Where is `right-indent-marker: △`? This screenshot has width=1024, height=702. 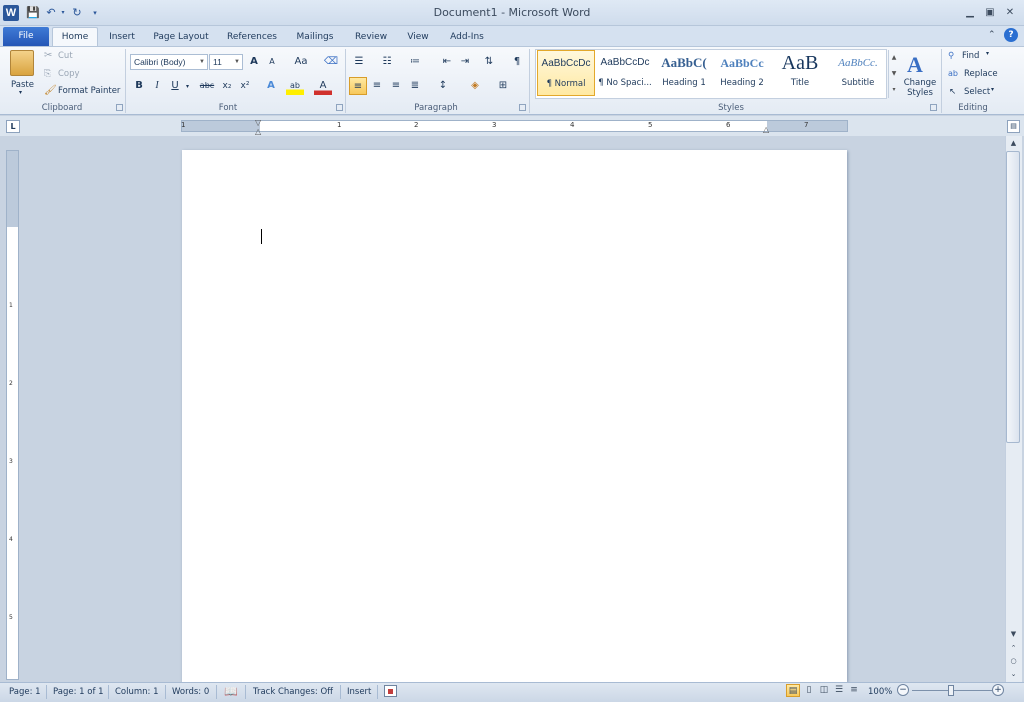
right-indent-marker: △ is located at coordinates (766, 129).